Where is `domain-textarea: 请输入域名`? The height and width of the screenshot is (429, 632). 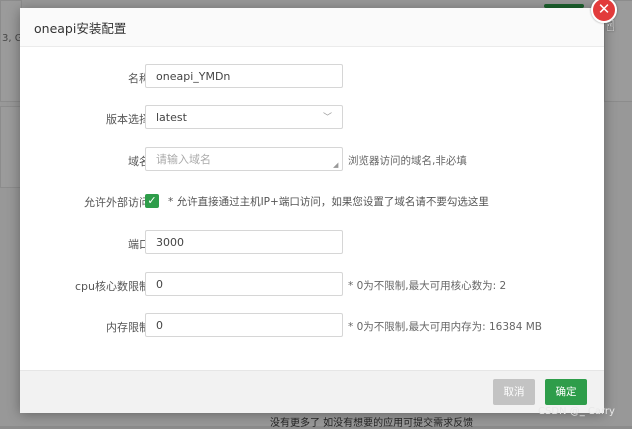 domain-textarea: 请输入域名 is located at coordinates (244, 159).